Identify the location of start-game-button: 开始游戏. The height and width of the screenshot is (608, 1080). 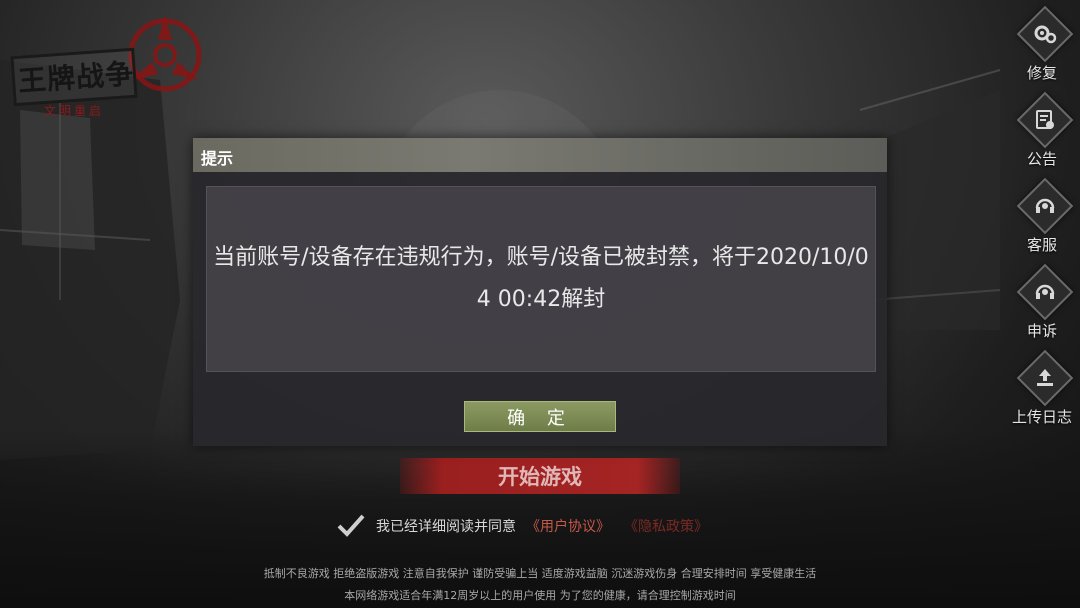
(540, 476).